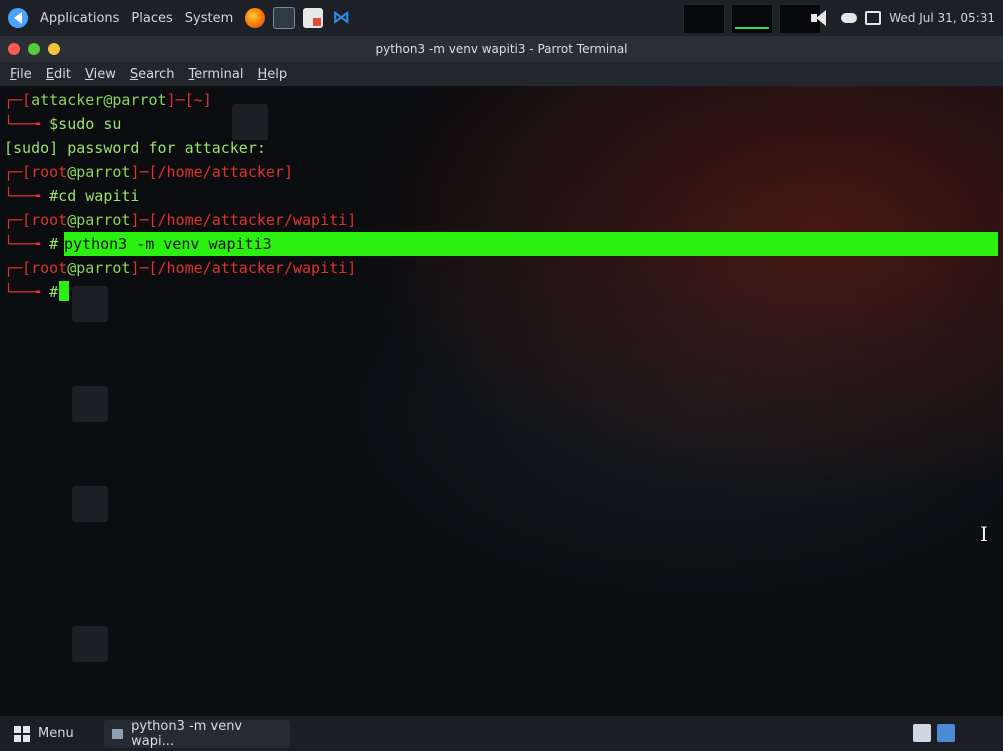 The image size is (1003, 751). I want to click on menu-file: File, so click(21, 74).